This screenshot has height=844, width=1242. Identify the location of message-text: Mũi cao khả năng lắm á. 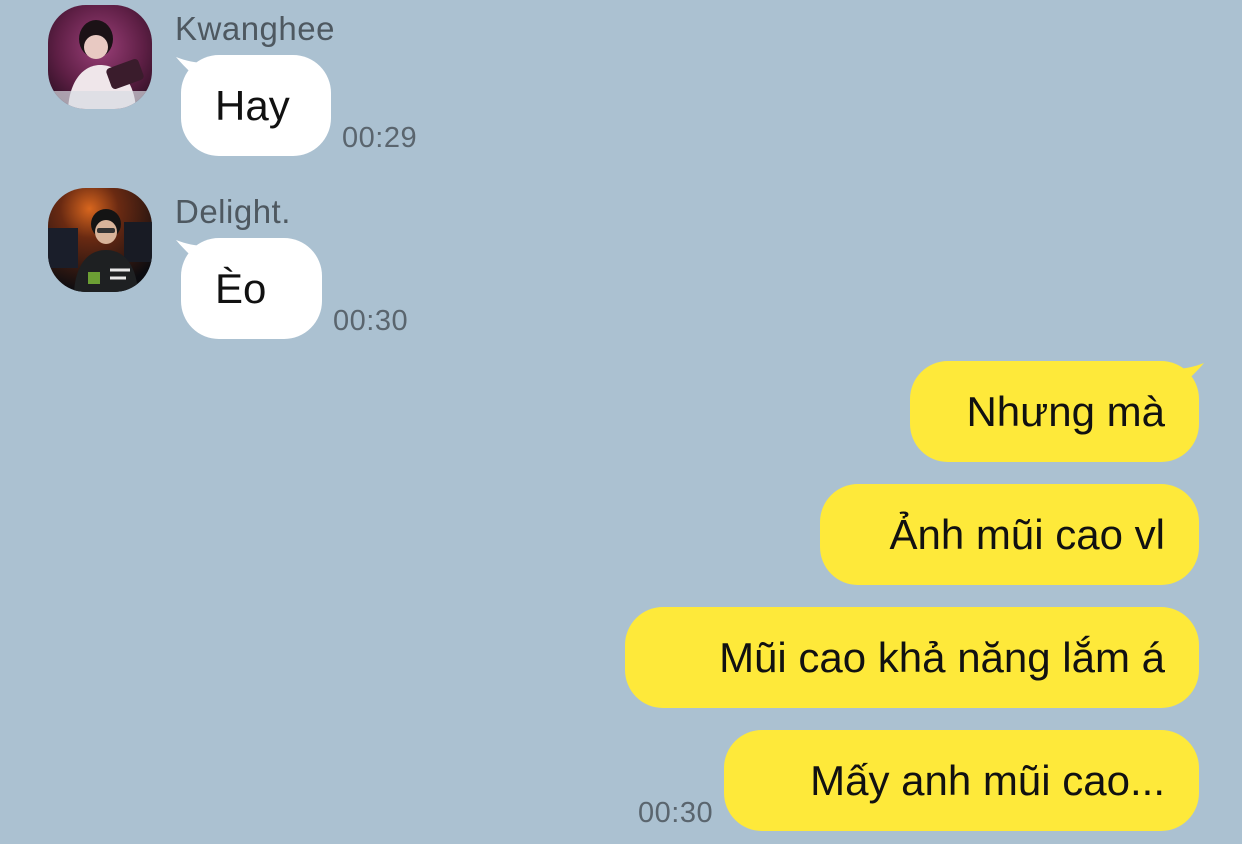
(942, 657).